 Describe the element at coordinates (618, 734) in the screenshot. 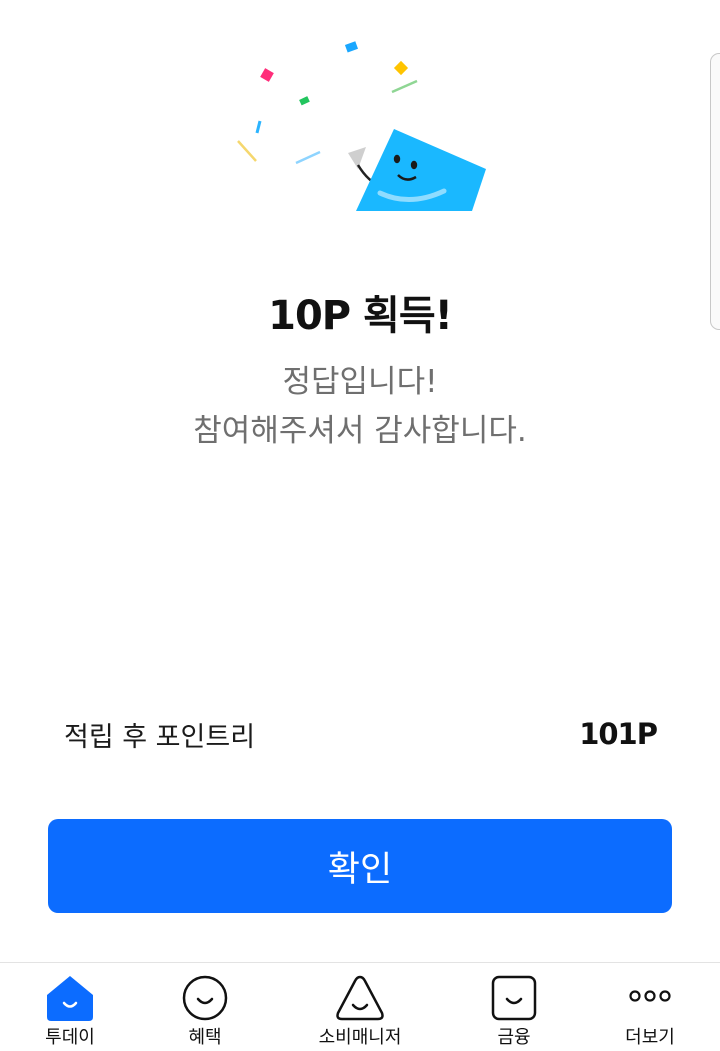

I see `points-value: 101P` at that location.